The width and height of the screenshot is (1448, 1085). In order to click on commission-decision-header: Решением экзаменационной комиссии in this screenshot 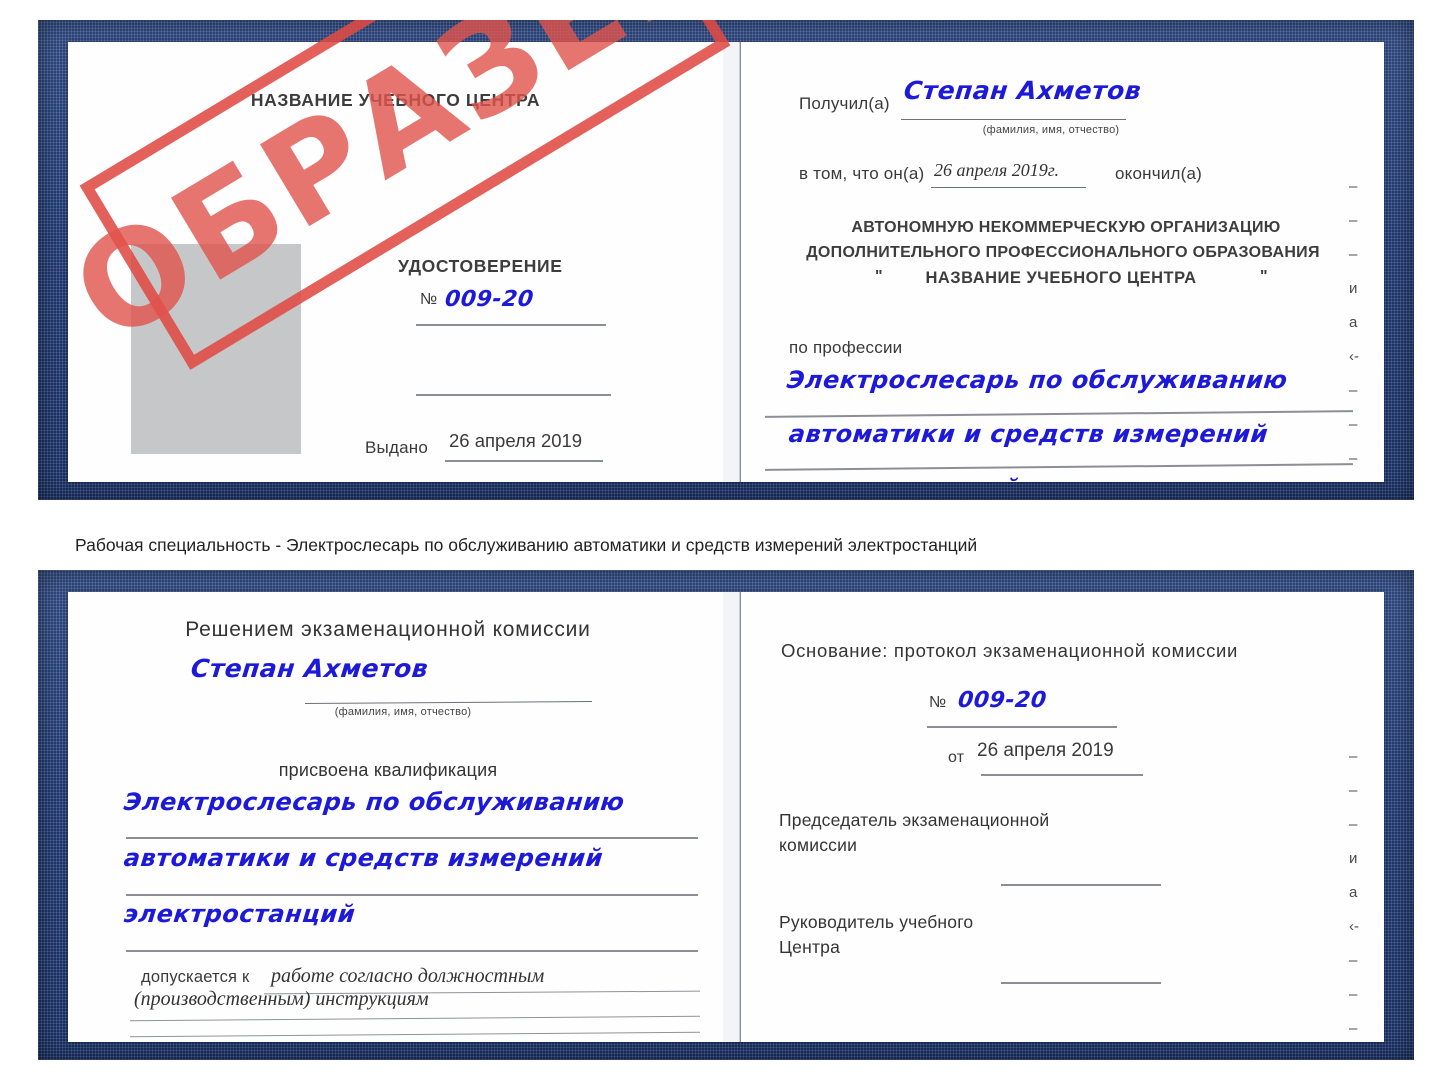, I will do `click(388, 629)`.